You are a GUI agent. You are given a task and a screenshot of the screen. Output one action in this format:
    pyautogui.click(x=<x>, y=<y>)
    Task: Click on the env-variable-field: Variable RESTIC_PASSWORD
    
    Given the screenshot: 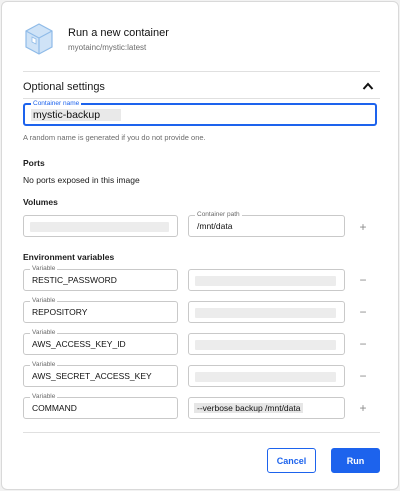 What is the action you would take?
    pyautogui.click(x=100, y=277)
    